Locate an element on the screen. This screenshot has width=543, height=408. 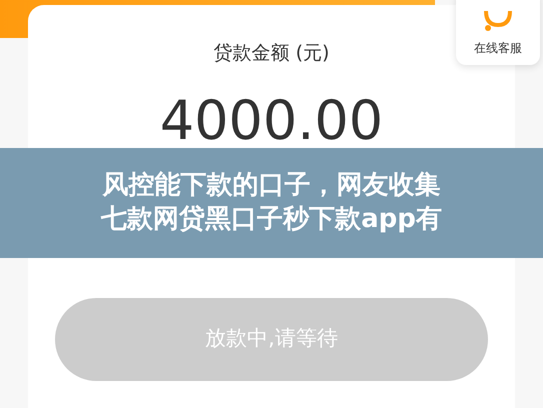
caption-line: 风控能下款的口子，网友收集 is located at coordinates (271, 185).